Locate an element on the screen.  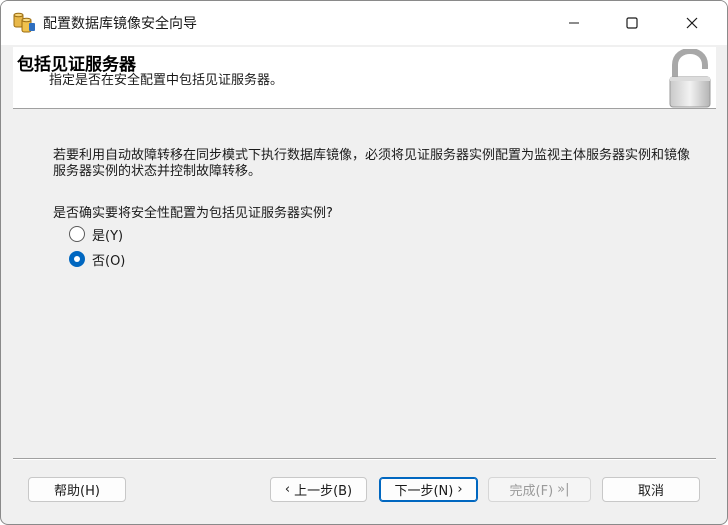
maximize-icon is located at coordinates (632, 23).